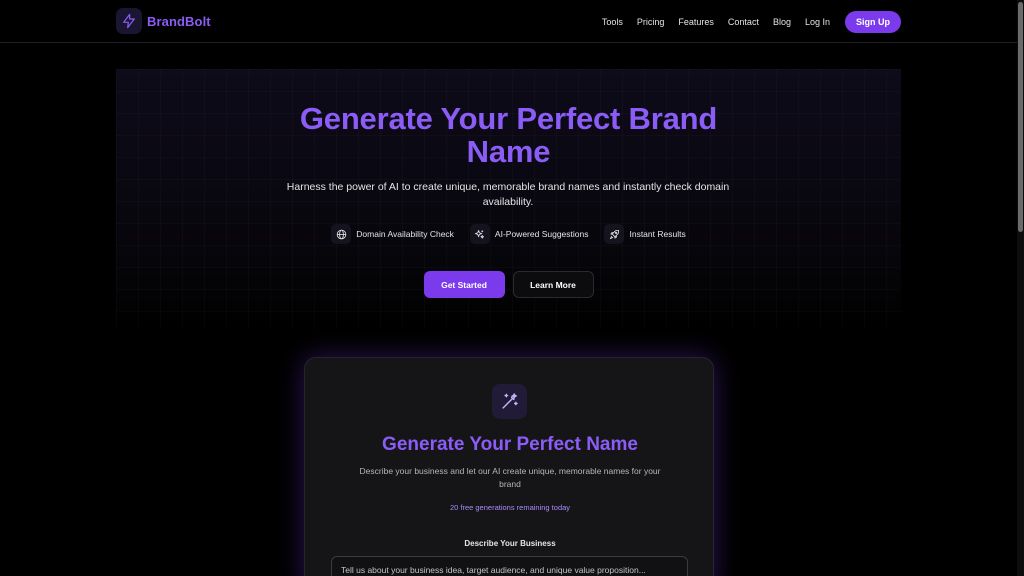  Describe the element at coordinates (1020, 288) in the screenshot. I see `page-scrollbar` at that location.